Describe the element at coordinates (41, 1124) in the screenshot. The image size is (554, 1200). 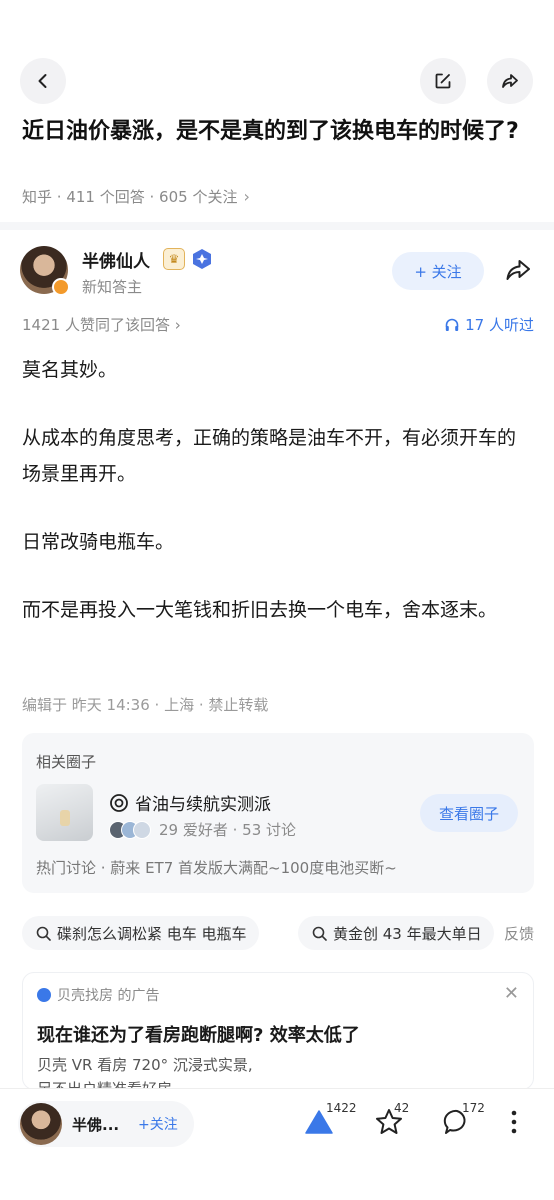
I see `author-avatar` at that location.